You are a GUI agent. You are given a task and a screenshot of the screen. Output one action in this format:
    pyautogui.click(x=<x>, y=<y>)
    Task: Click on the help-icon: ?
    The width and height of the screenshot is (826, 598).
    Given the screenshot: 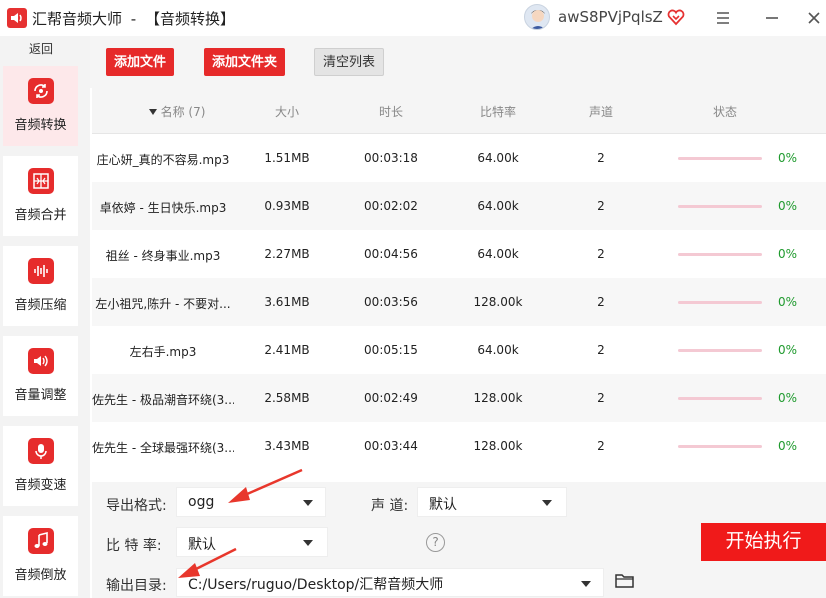 What is the action you would take?
    pyautogui.click(x=435, y=542)
    